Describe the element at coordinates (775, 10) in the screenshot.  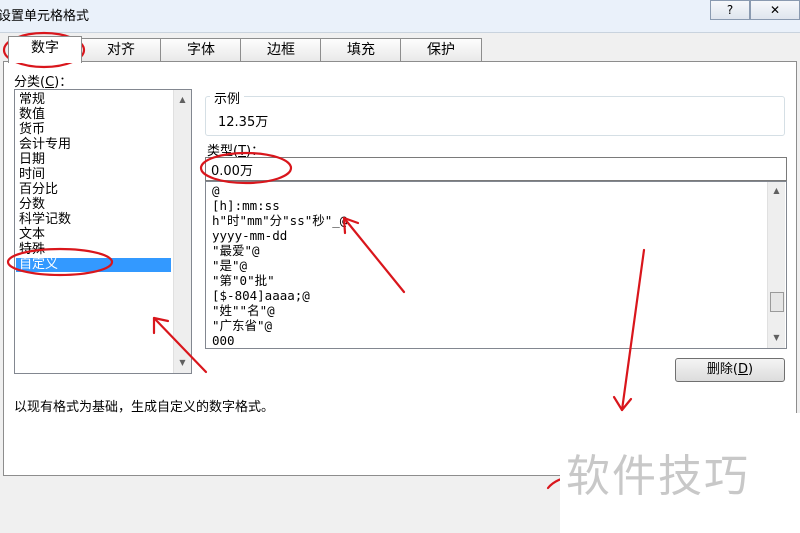
I see `close-button: ✕` at that location.